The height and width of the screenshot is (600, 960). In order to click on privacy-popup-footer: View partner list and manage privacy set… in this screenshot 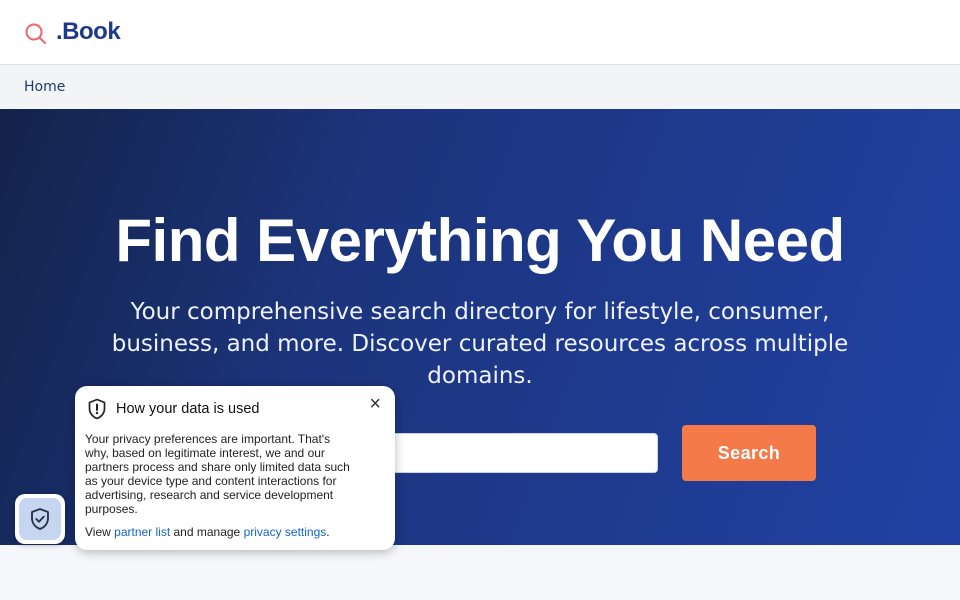, I will do `click(207, 532)`.